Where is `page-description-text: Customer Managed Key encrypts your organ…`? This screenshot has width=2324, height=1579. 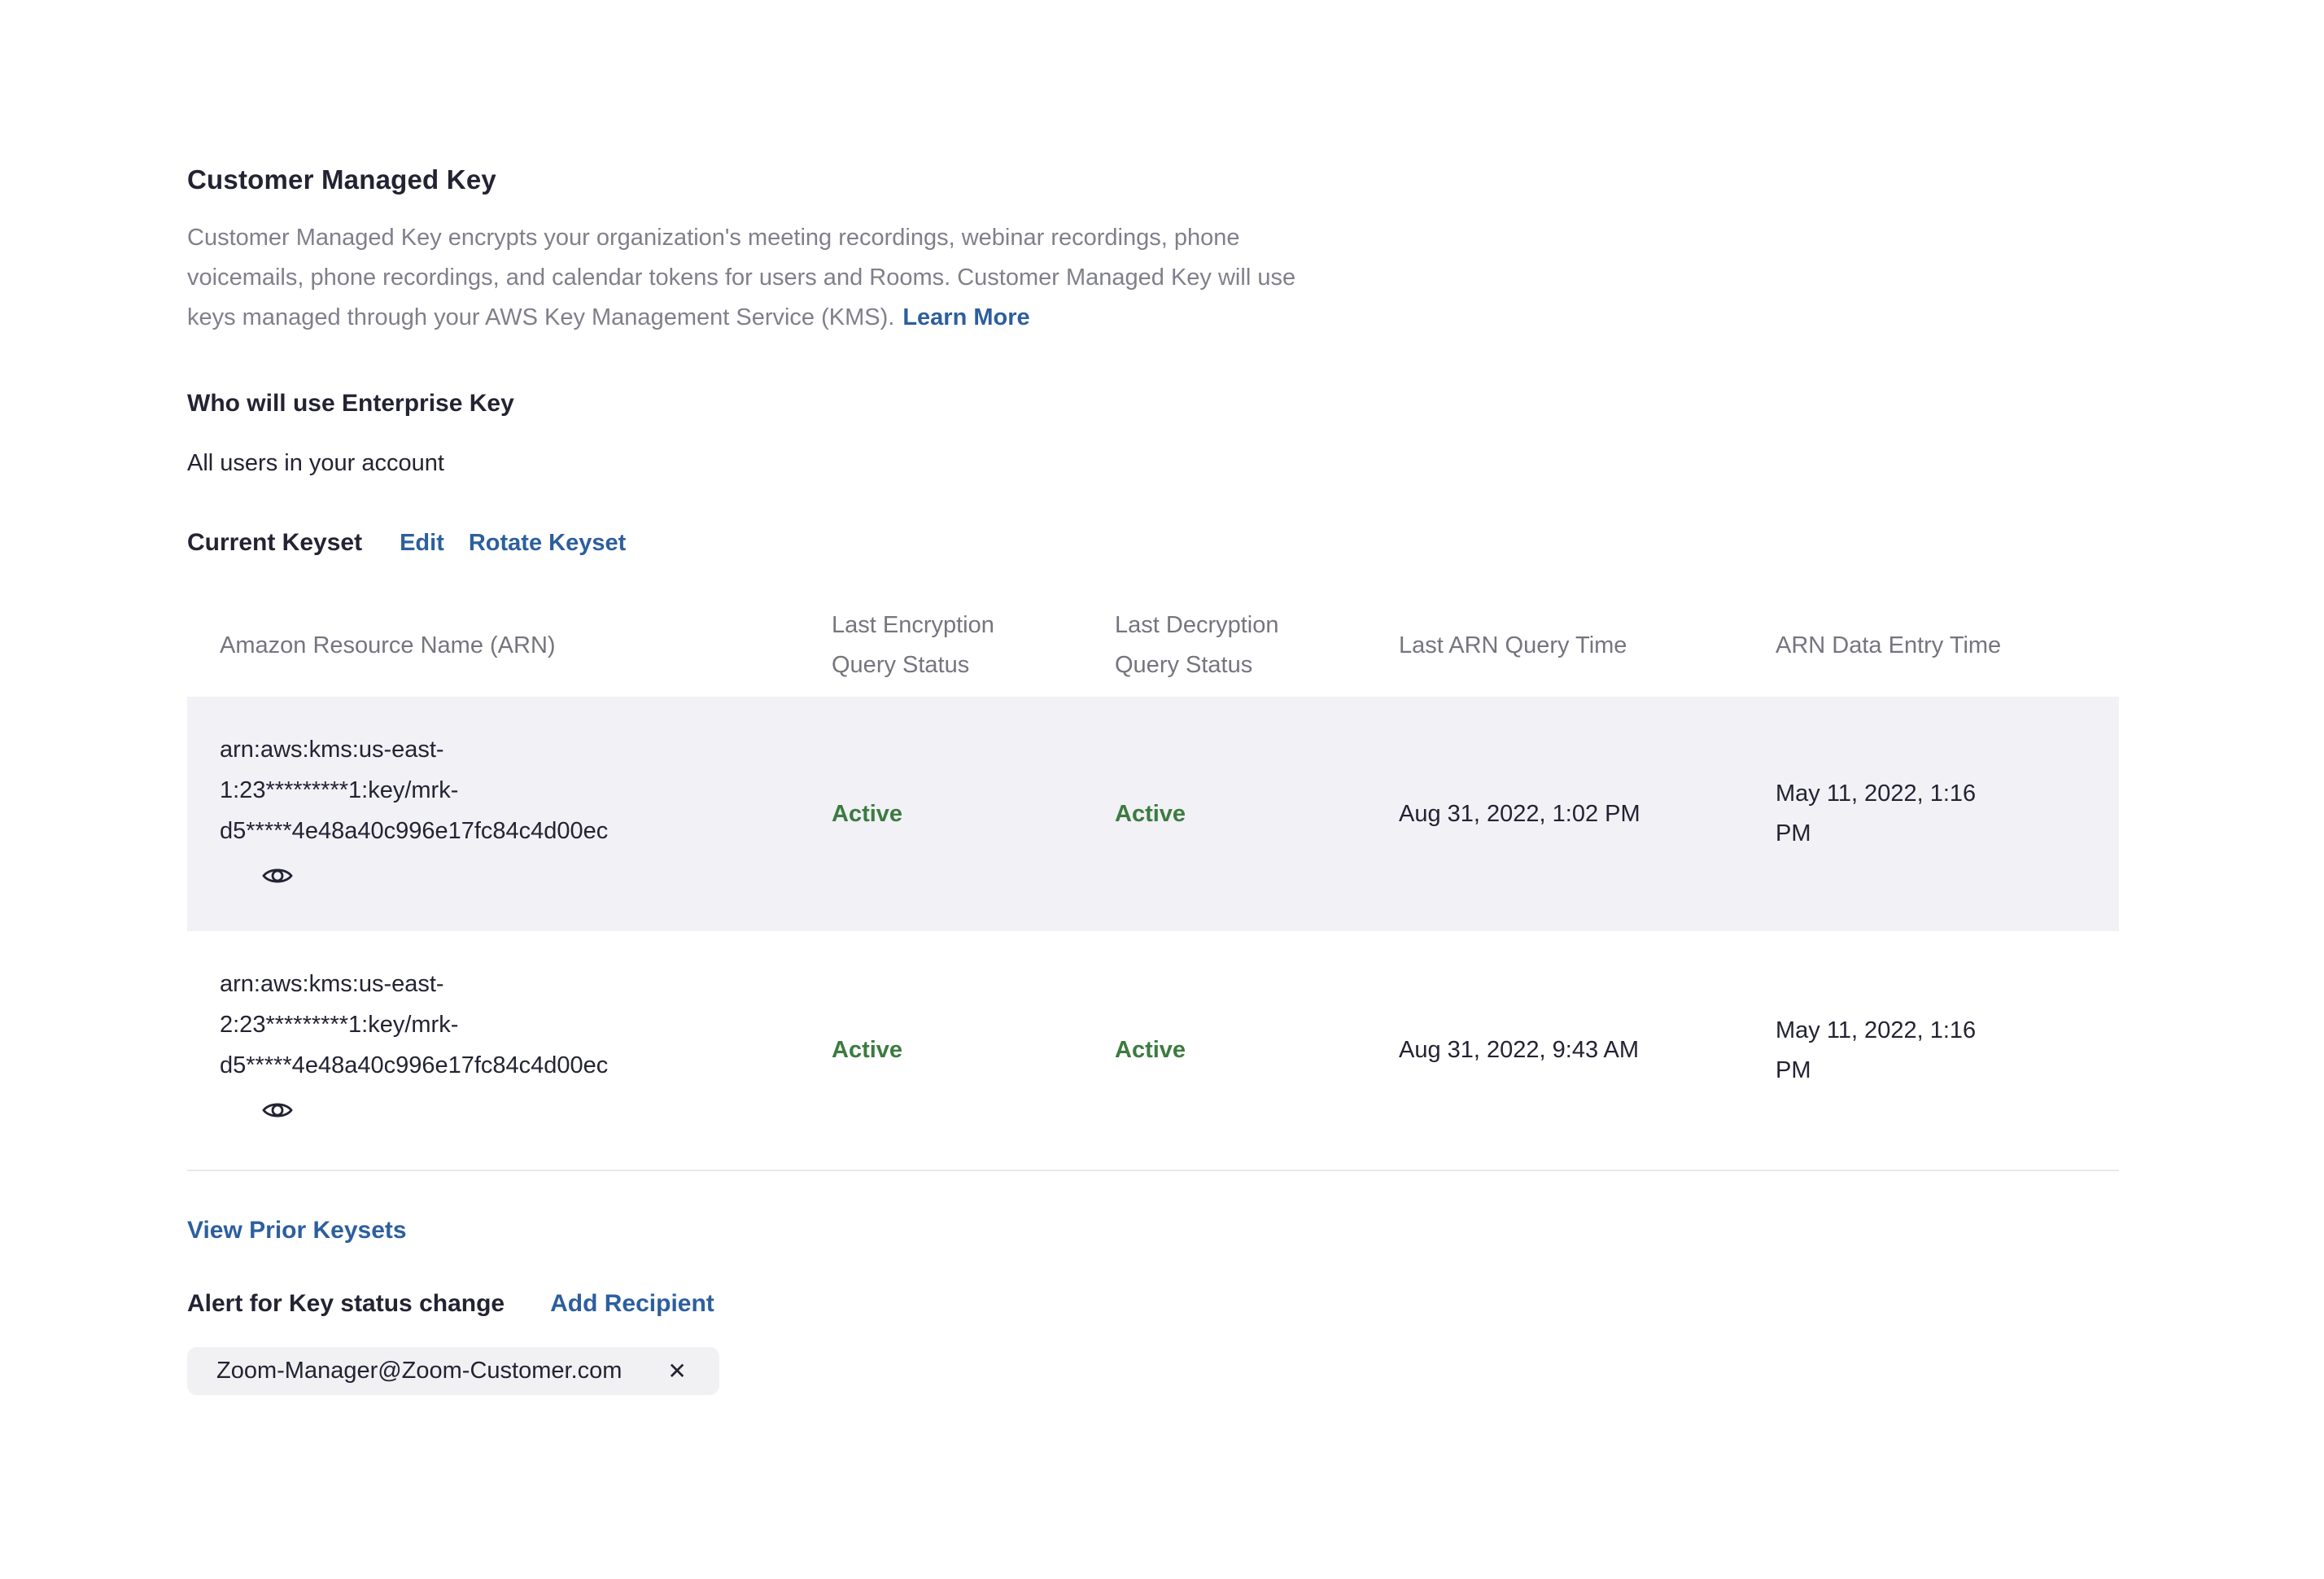
page-description-text: Customer Managed Key encrypts your organ… is located at coordinates (741, 277).